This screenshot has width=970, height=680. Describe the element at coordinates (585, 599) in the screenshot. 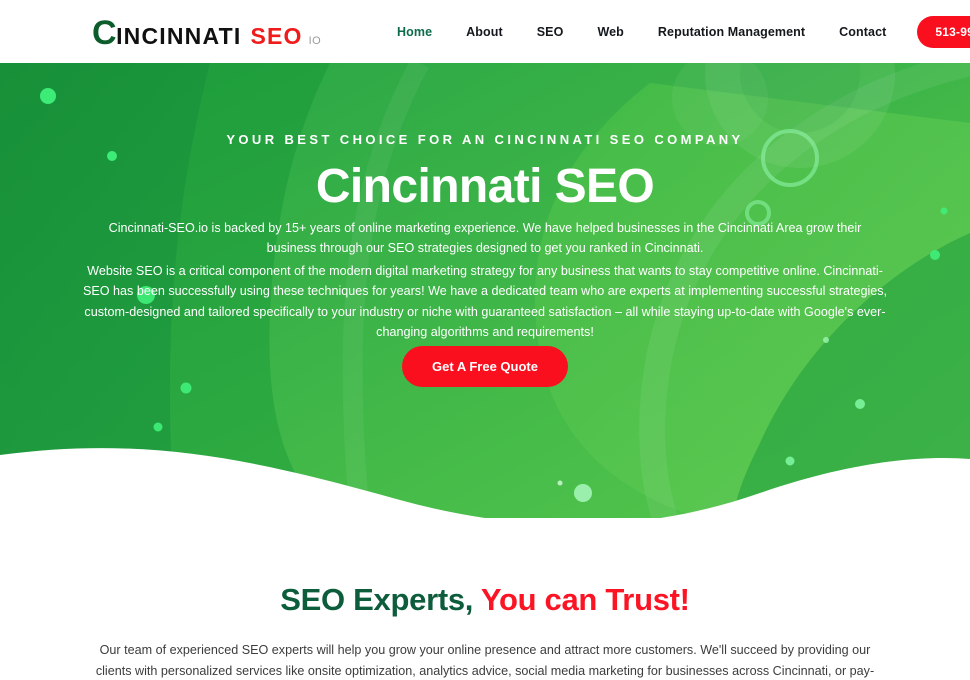

I see `trust-title-red: You can Trust!` at that location.